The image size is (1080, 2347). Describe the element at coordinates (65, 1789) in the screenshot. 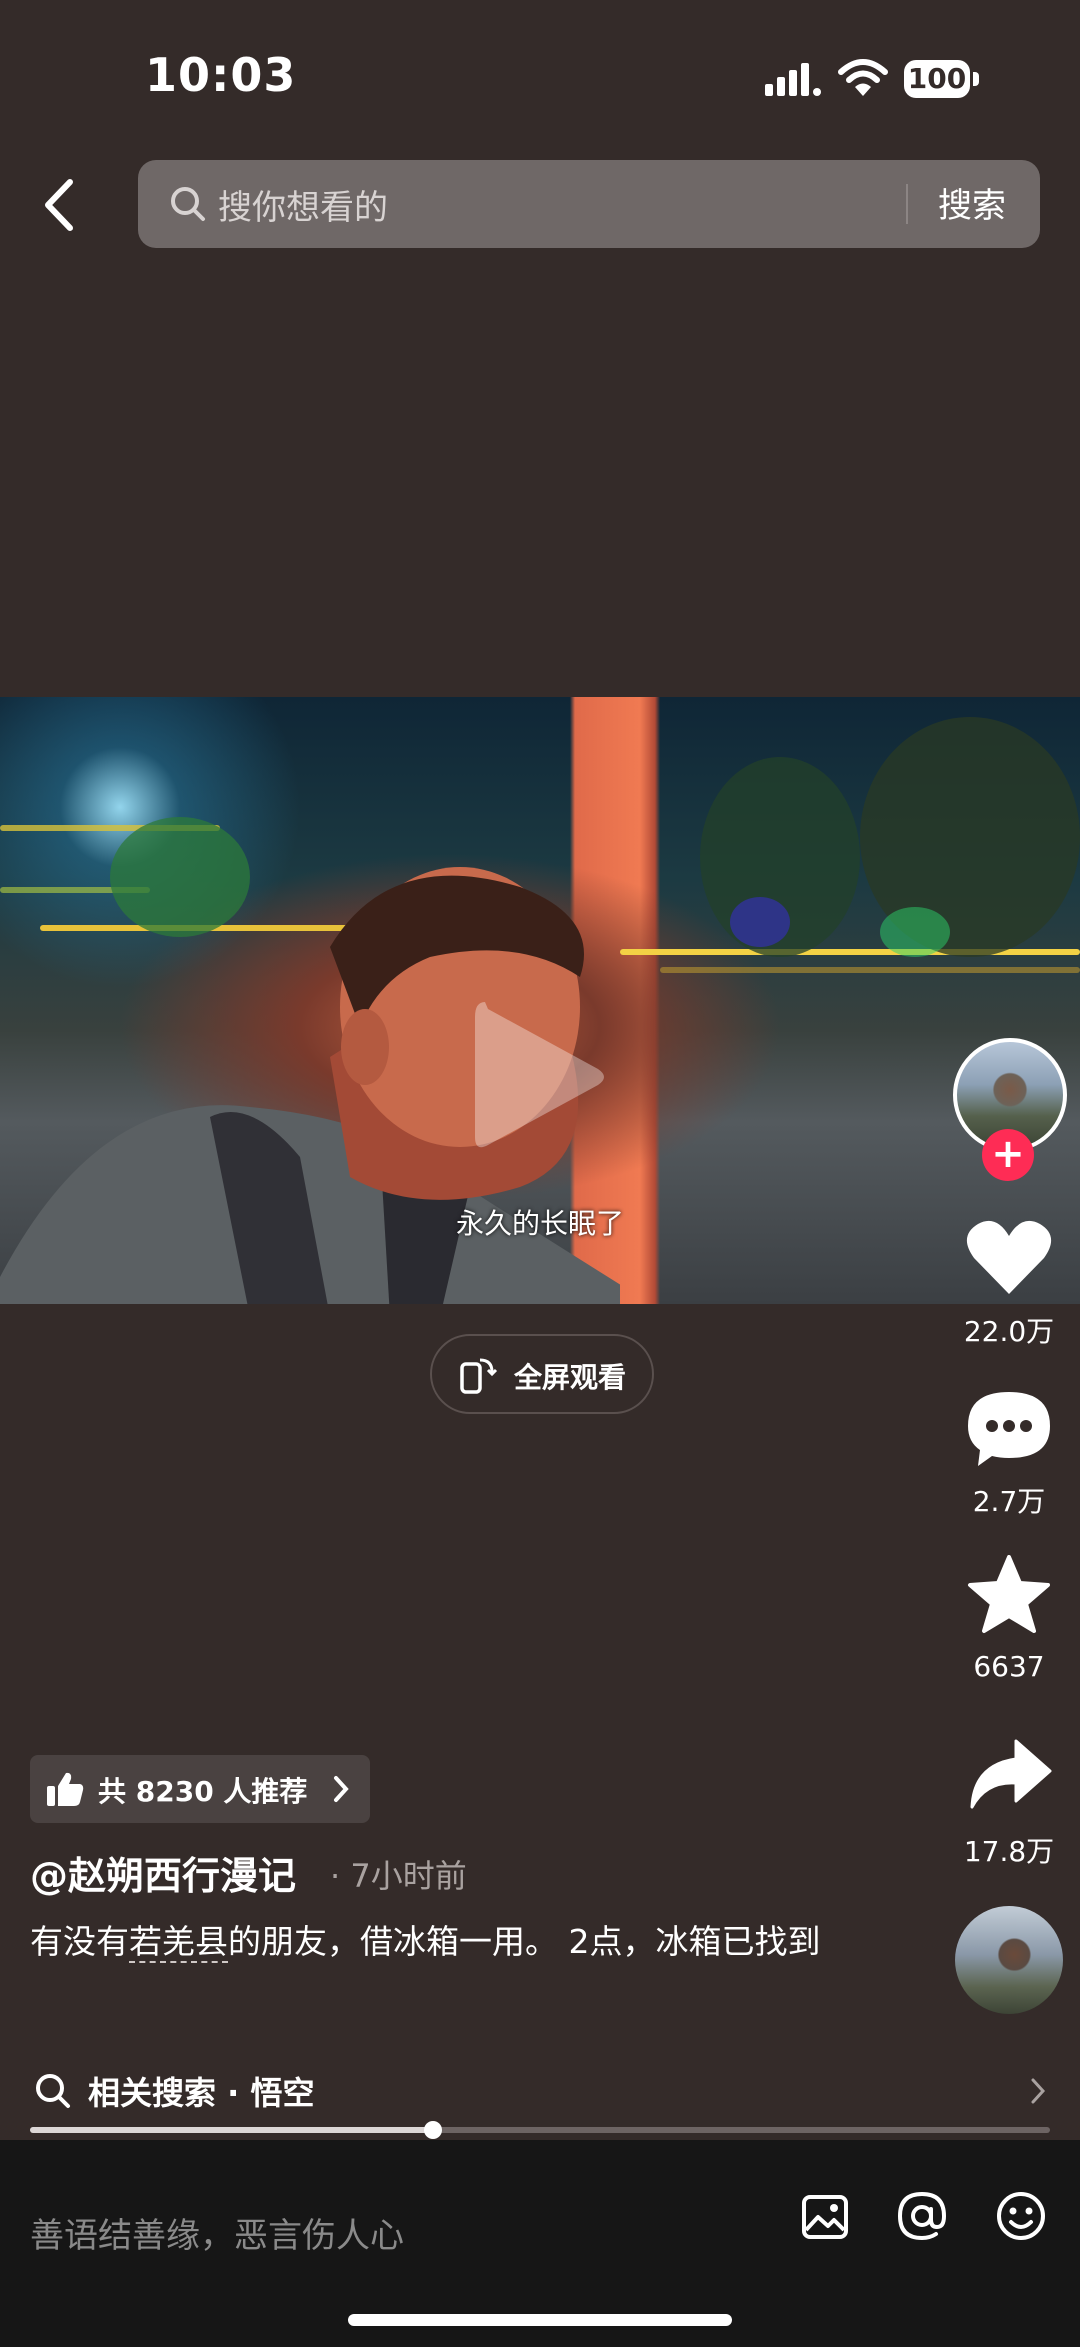

I see `thumb-up-icon` at that location.